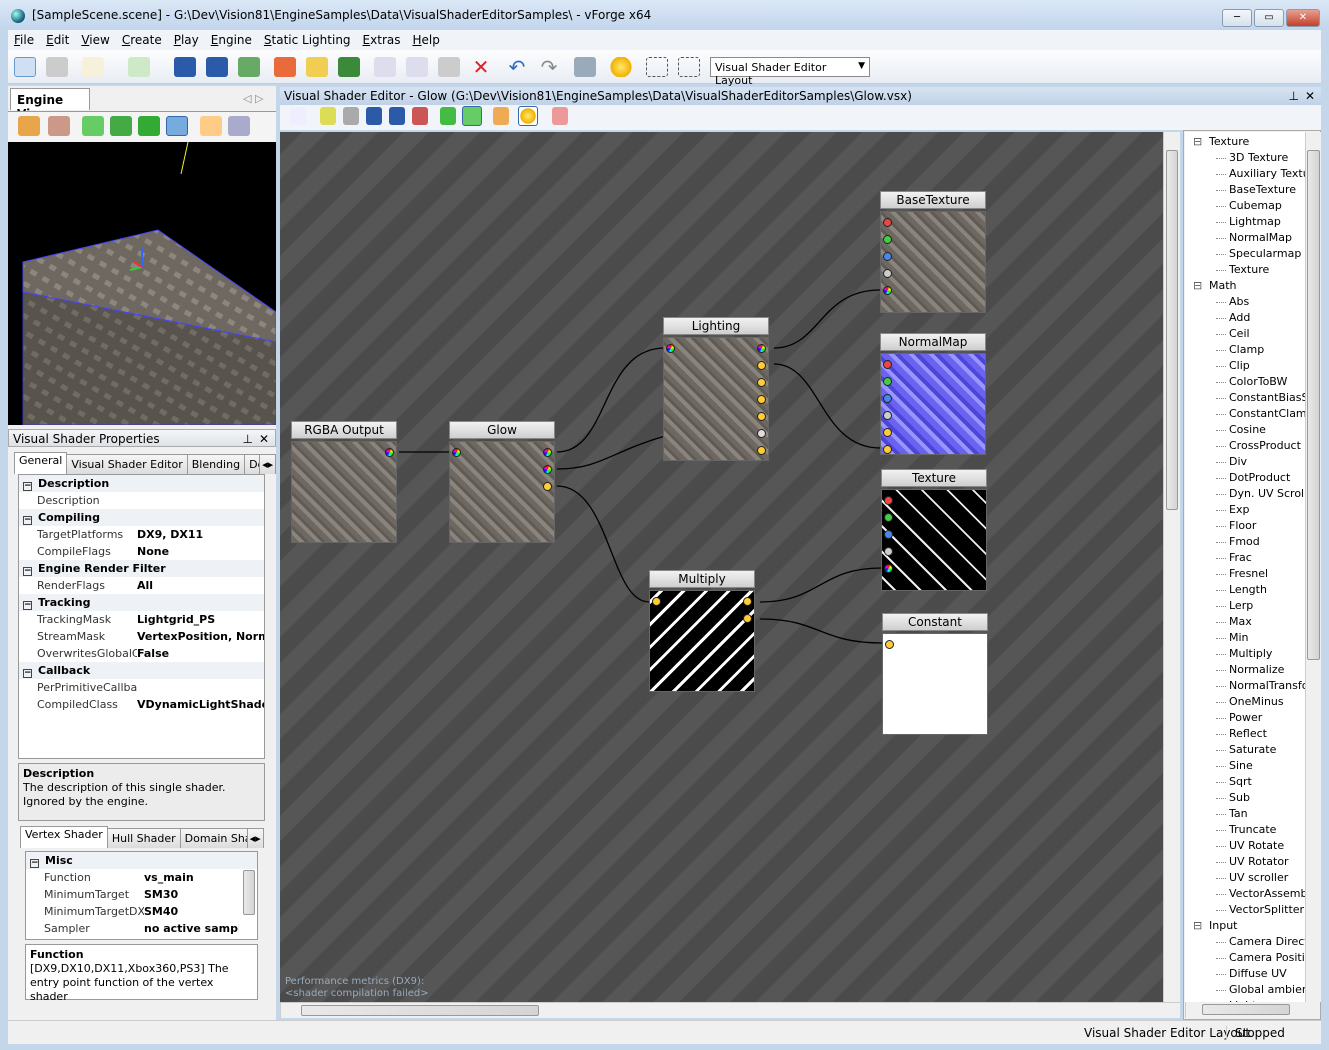 This screenshot has width=1329, height=1050. I want to click on close-panel-icon: ✕, so click(264, 439).